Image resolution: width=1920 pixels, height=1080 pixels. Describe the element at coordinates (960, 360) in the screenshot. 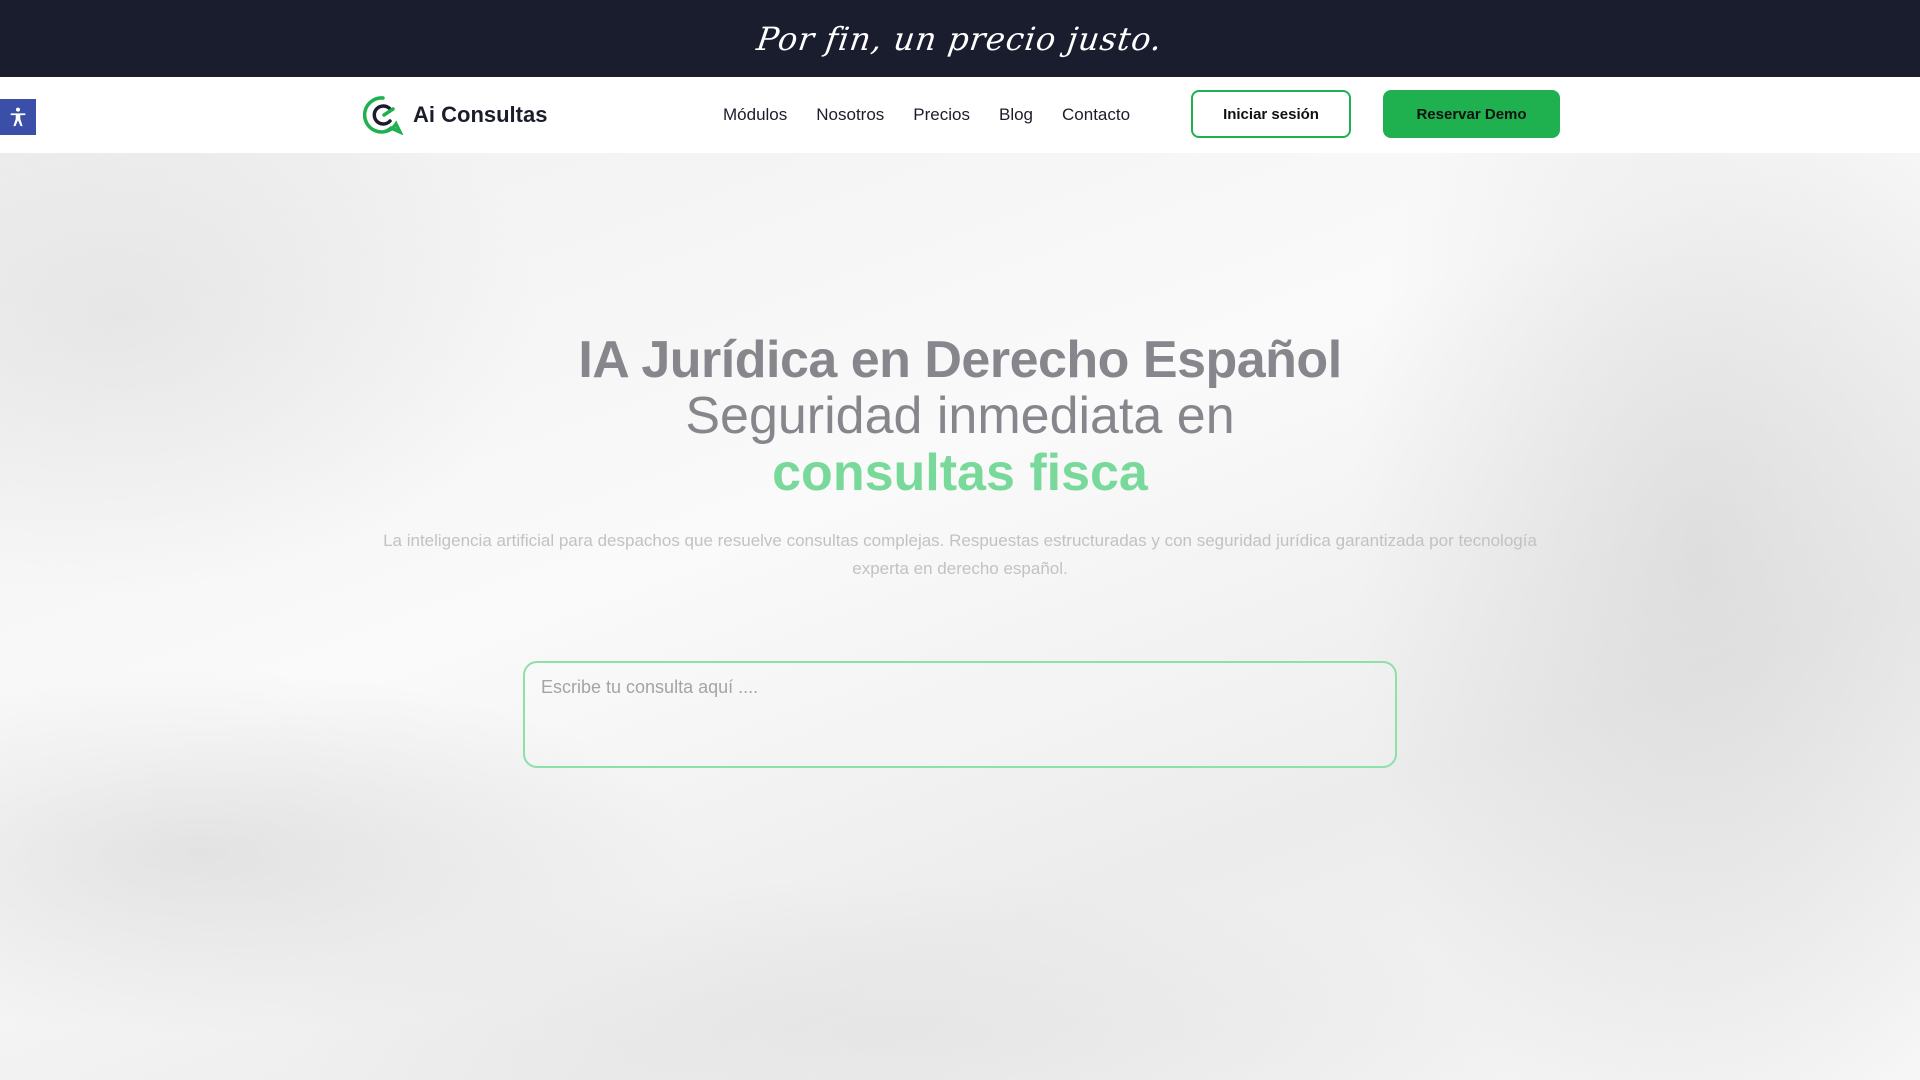

I see `hero-title: IA Jurídica en Derecho Español` at that location.